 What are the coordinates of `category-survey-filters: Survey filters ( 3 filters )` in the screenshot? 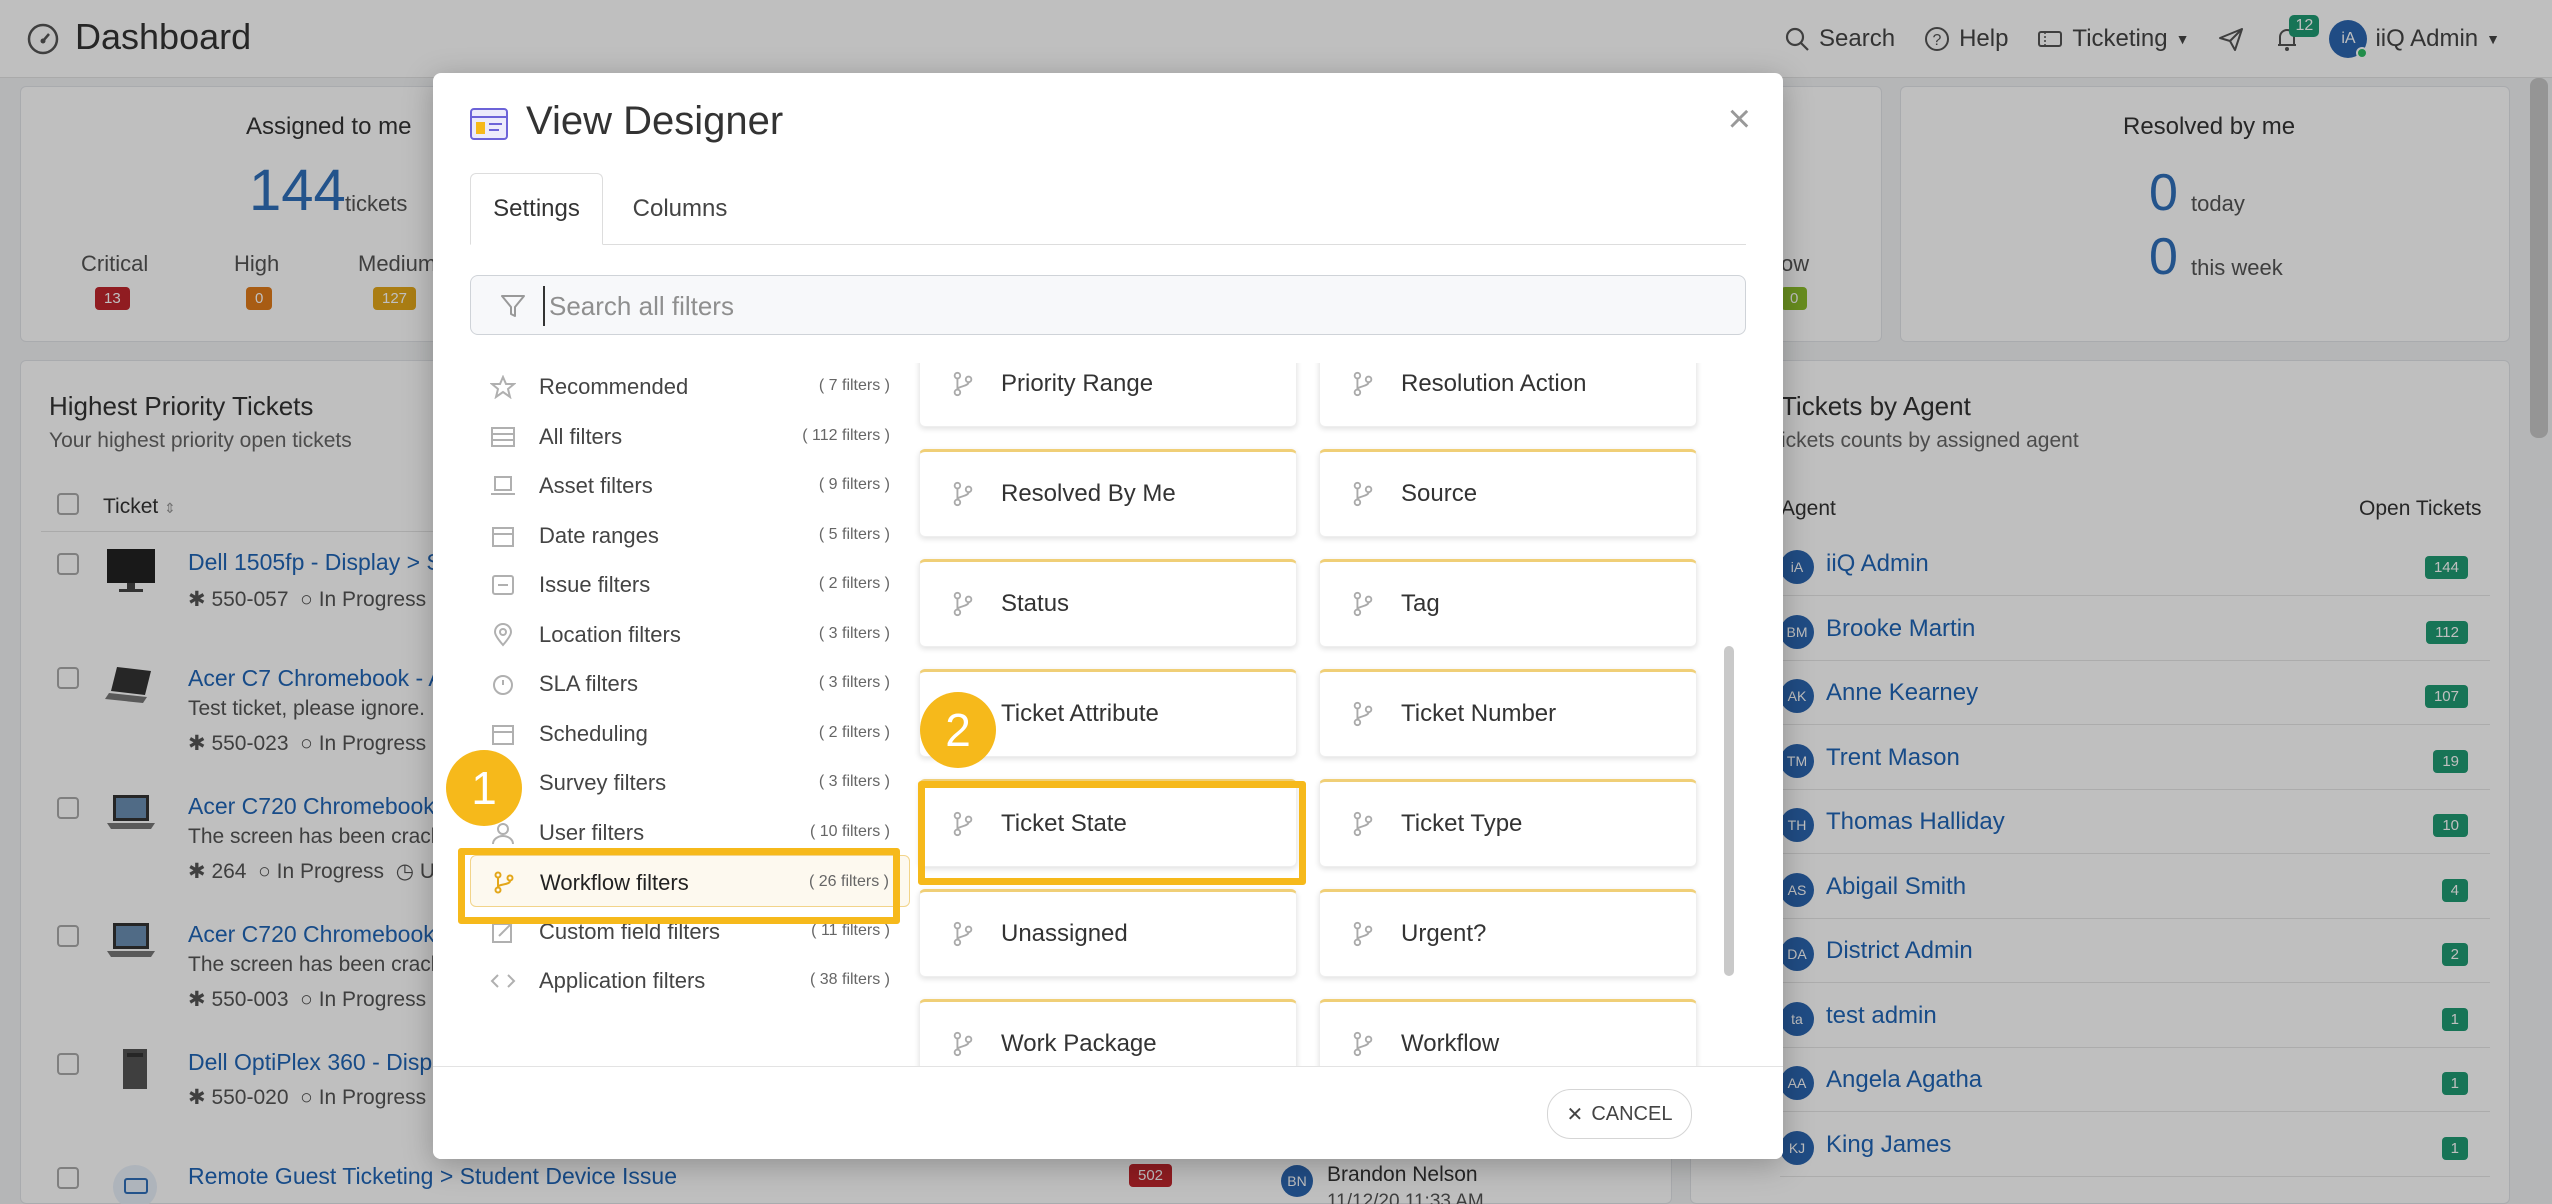 It's located at (690, 782).